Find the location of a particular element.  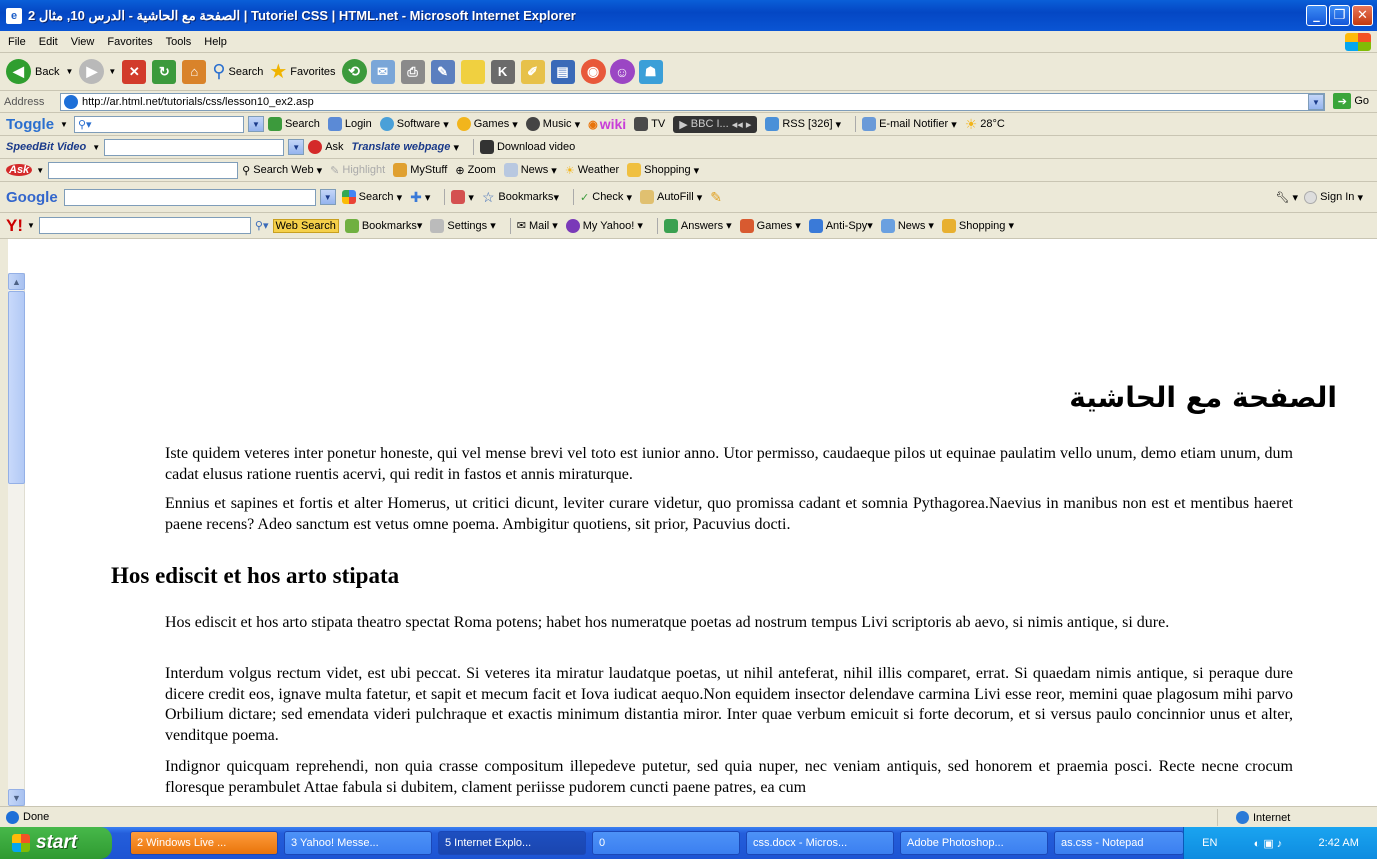

print-icon: ⎙ is located at coordinates (412, 71).